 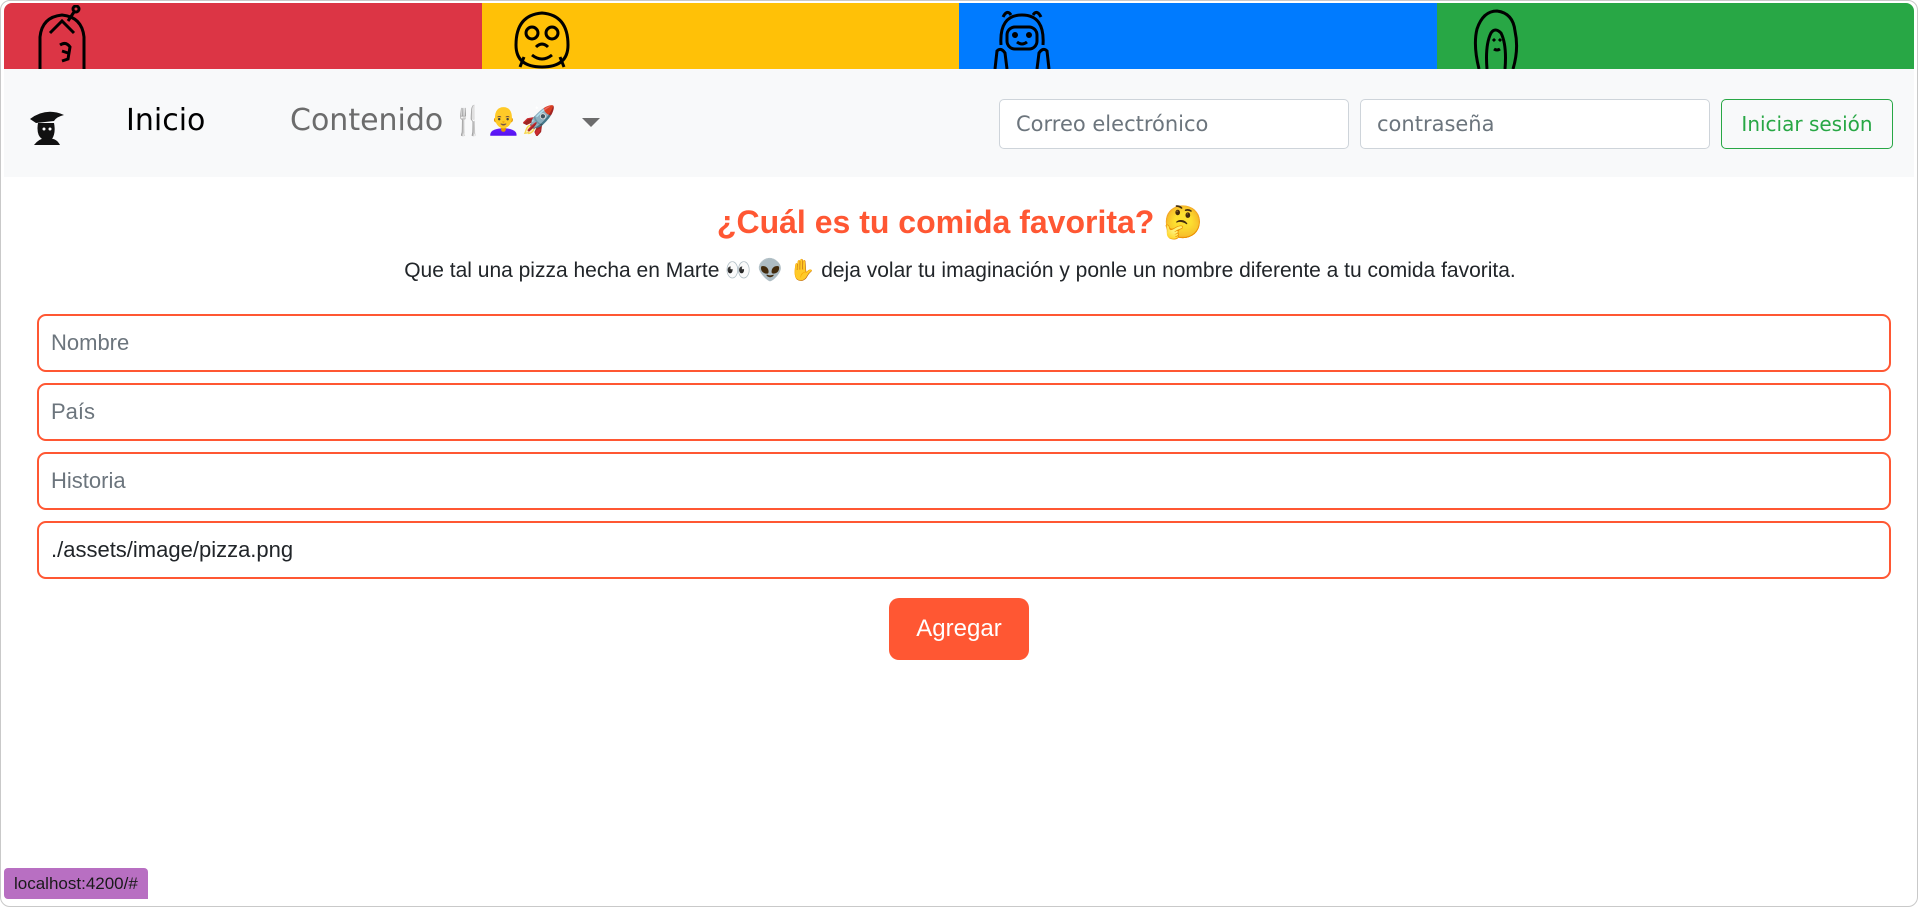 I want to click on email-input, so click(x=1174, y=124).